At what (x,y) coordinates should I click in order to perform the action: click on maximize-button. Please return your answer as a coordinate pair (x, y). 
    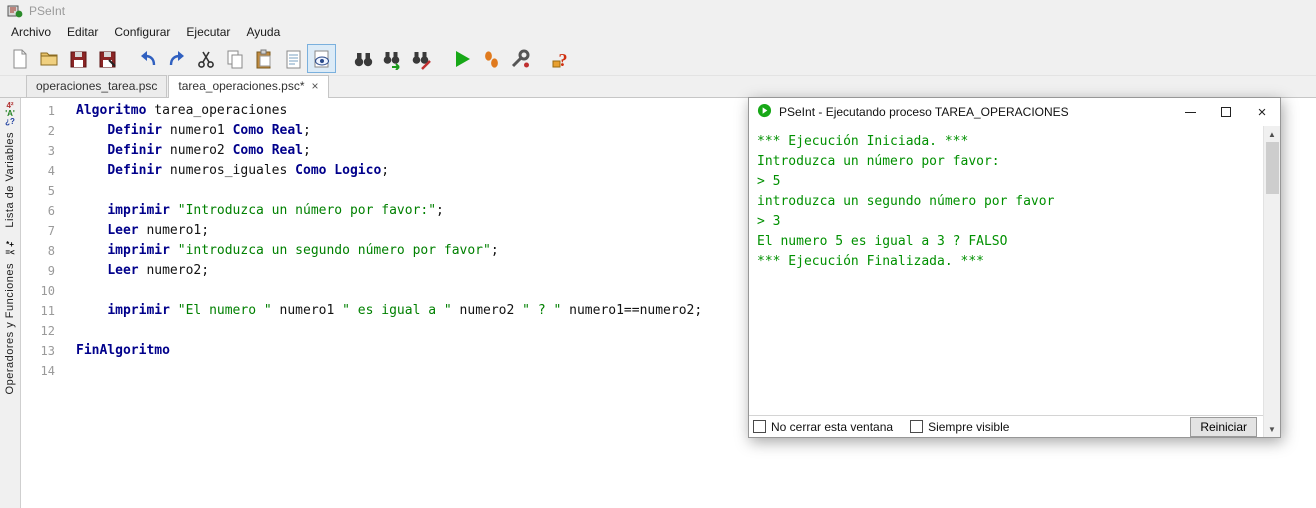
    Looking at the image, I should click on (1226, 112).